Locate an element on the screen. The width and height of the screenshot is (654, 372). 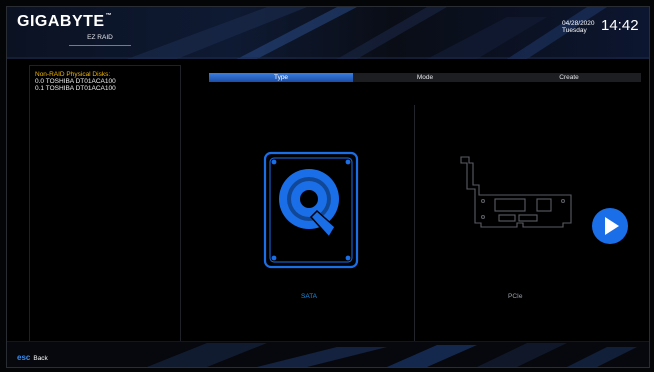
pcie-label: PCIe is located at coordinates (515, 296).